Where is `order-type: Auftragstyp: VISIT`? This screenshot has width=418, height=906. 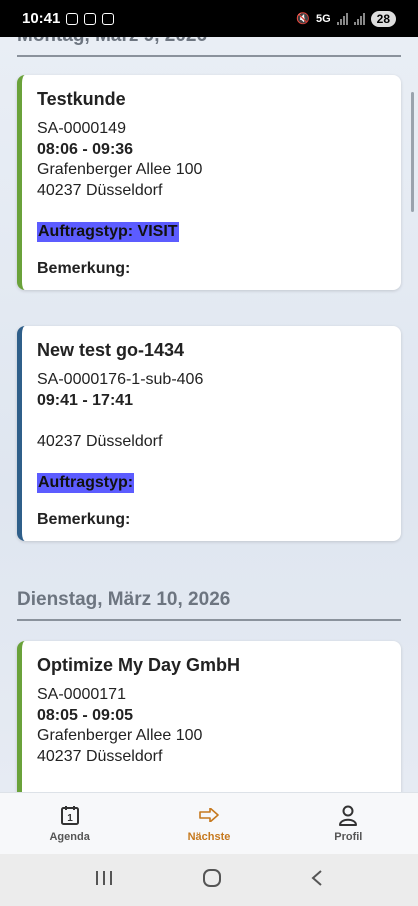
order-type: Auftragstyp: VISIT is located at coordinates (108, 232).